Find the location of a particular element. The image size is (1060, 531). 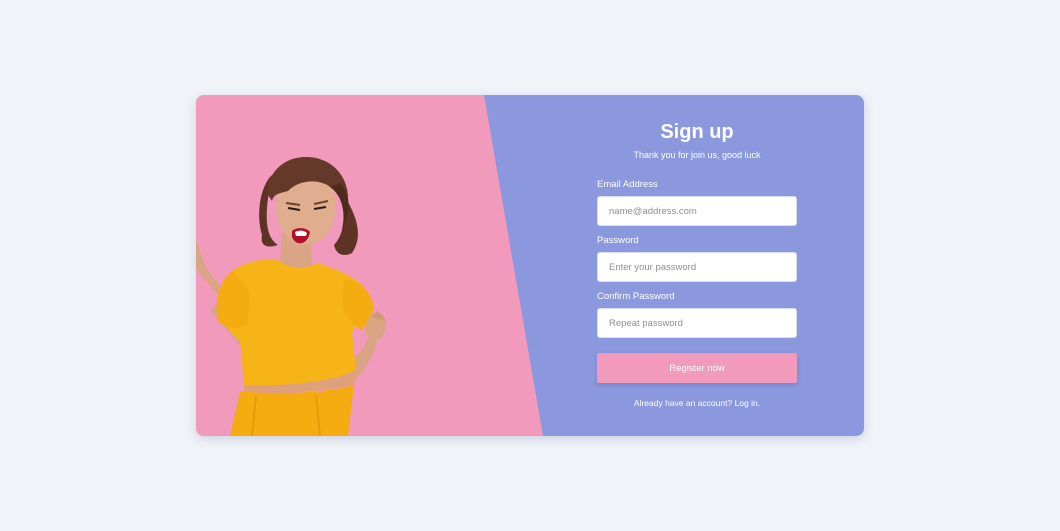

page-title: Sign up is located at coordinates (697, 132).